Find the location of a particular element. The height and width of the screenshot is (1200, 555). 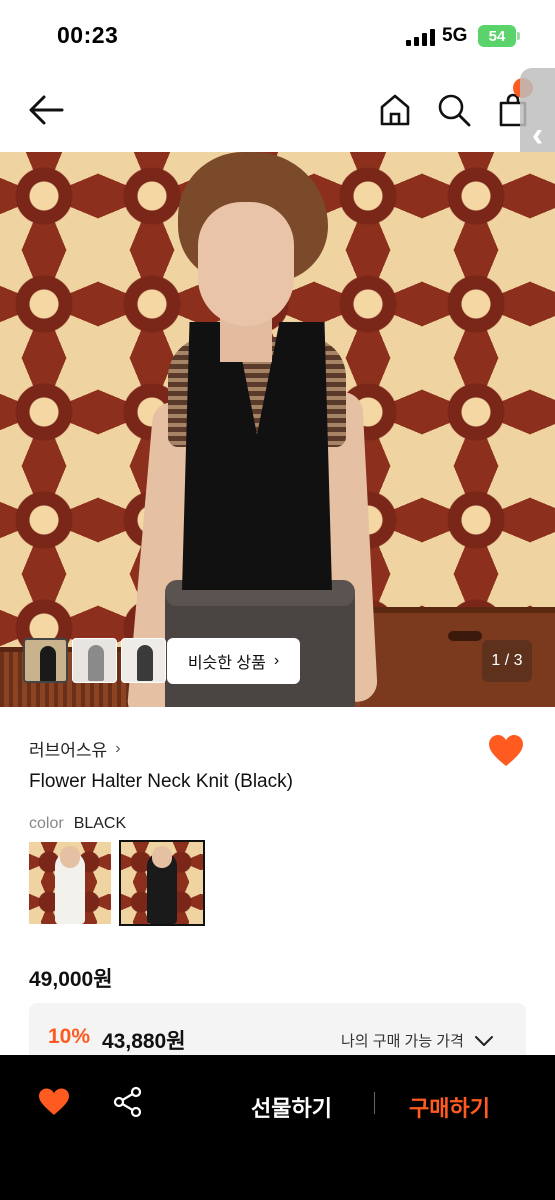

top-nav is located at coordinates (277, 112).